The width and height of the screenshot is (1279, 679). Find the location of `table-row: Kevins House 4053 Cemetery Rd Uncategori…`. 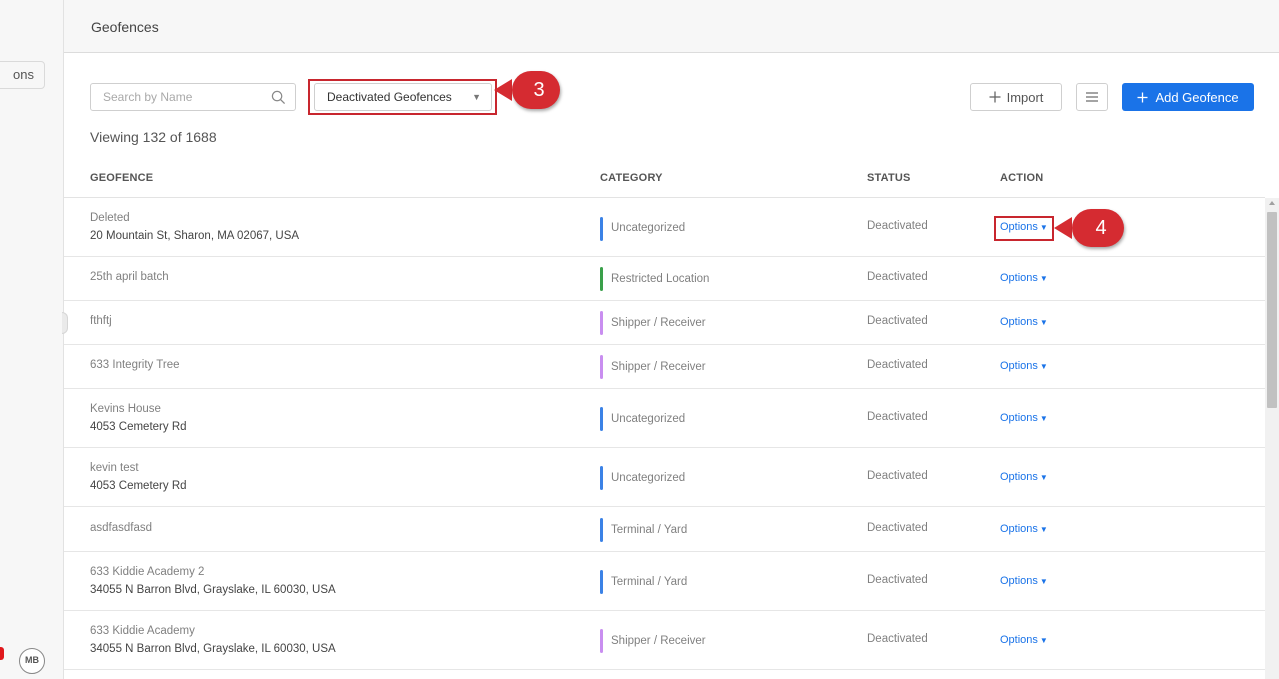

table-row: Kevins House 4053 Cemetery Rd Uncategori… is located at coordinates (664, 418).